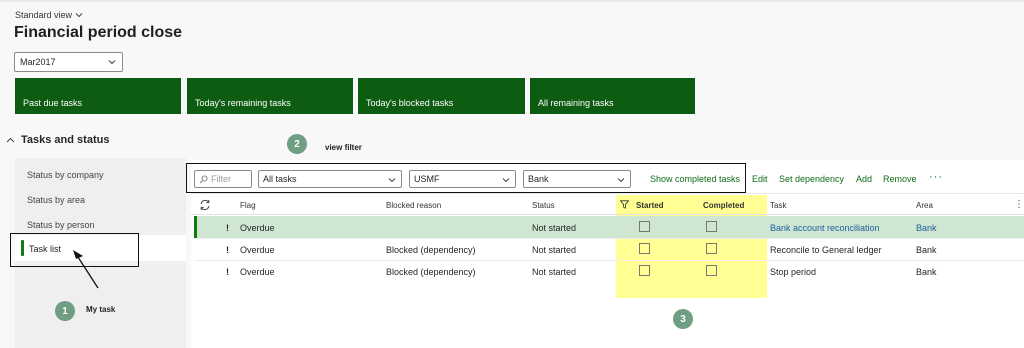 This screenshot has width=1024, height=348. I want to click on period-value: Mar2017, so click(38, 62).